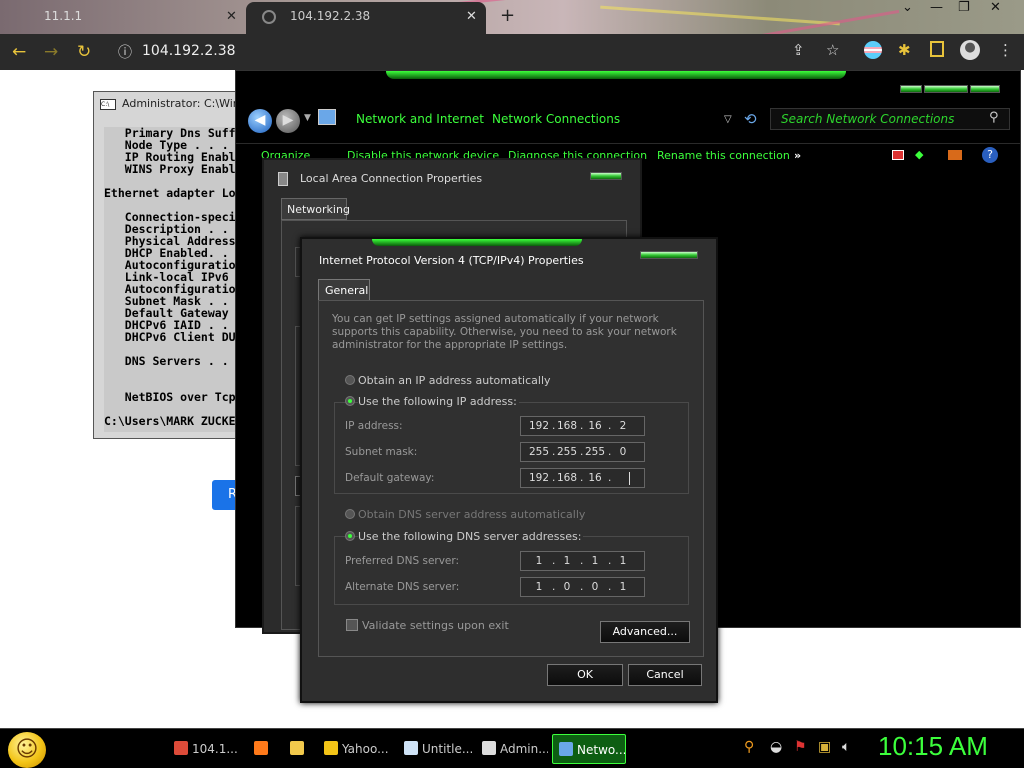  I want to click on cmd-line: NetBIOS over Tcpip. . . . . . . . :, so click(181, 397).